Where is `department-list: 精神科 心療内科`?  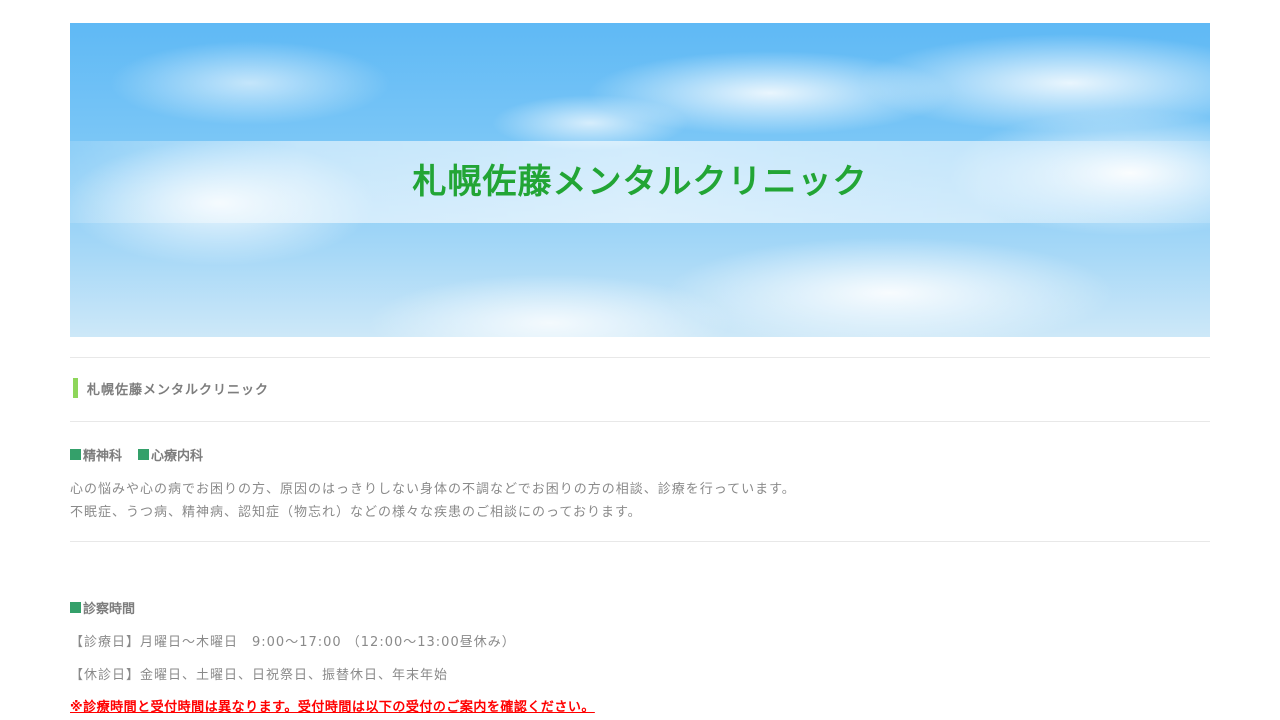 department-list: 精神科 心療内科 is located at coordinates (136, 454).